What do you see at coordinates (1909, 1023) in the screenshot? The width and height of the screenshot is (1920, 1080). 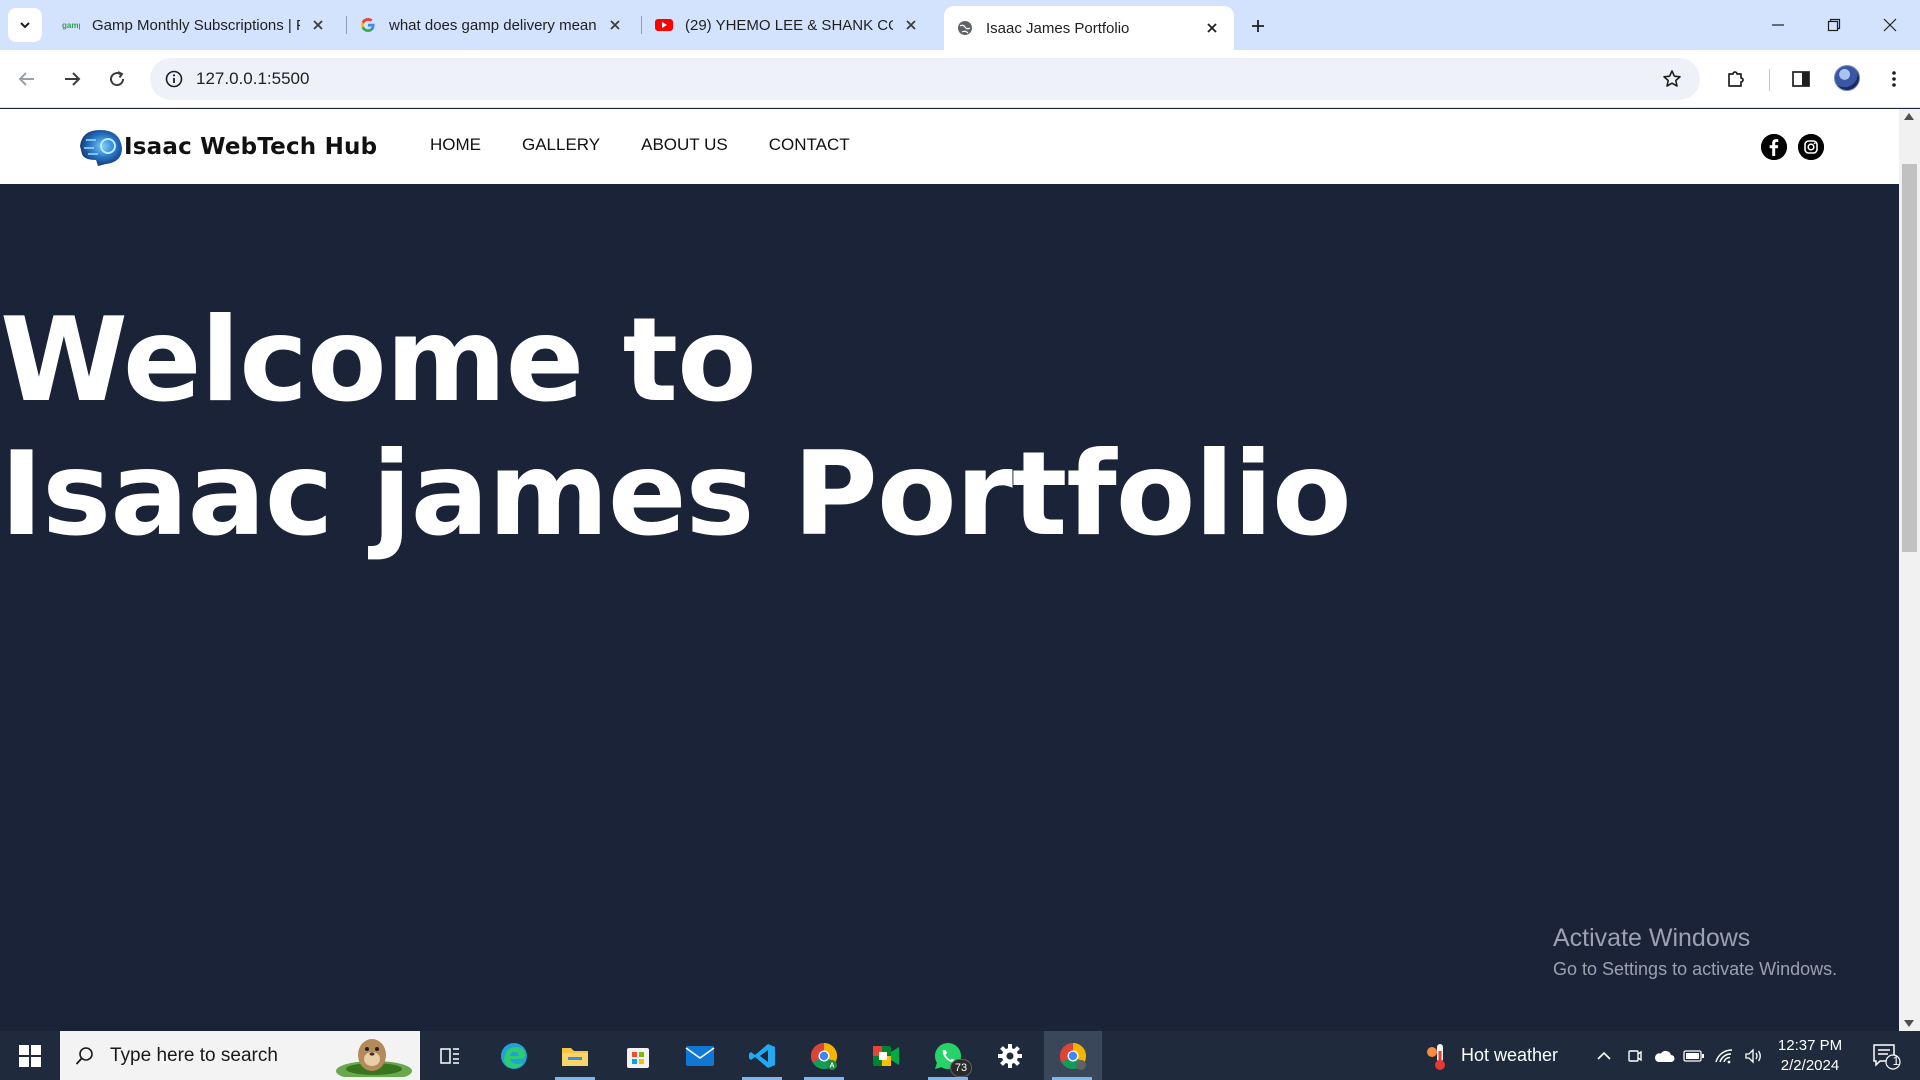 I see `scroll-down-arrow-icon` at bounding box center [1909, 1023].